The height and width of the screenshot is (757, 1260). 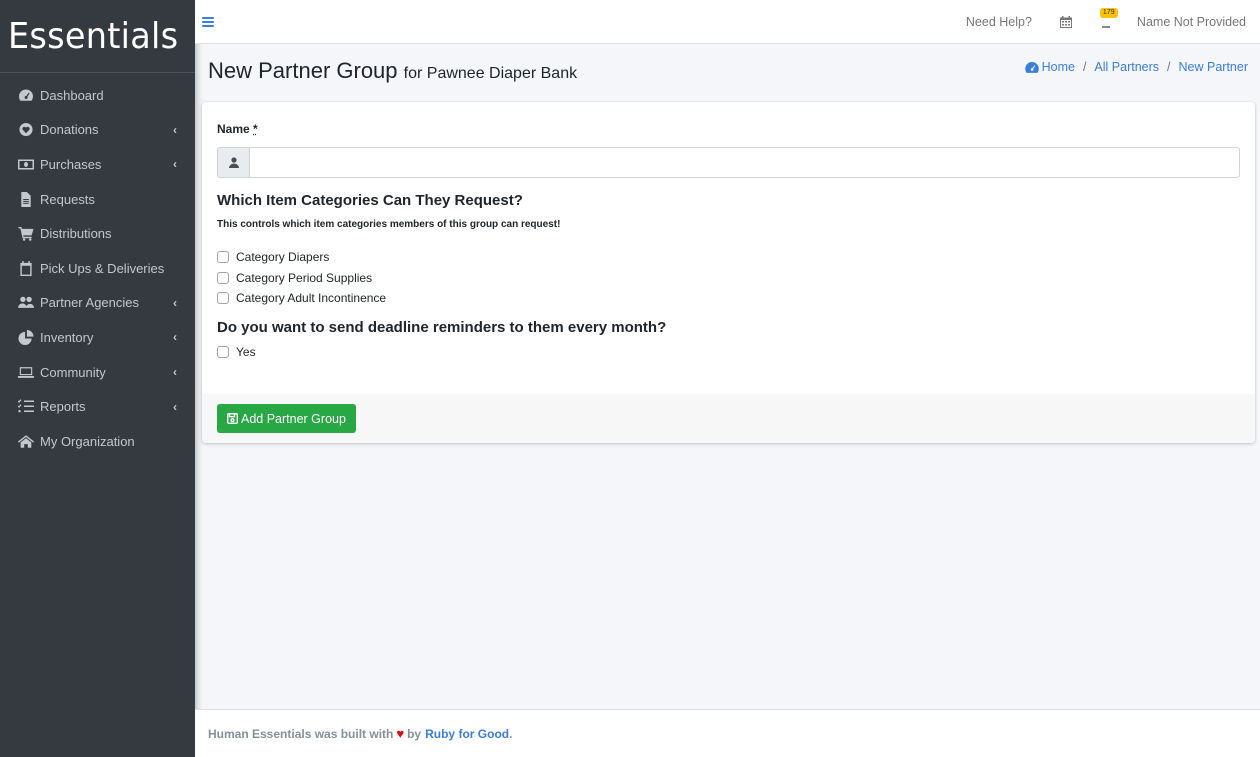 I want to click on sidebar-item-label: Distributions, so click(x=76, y=234).